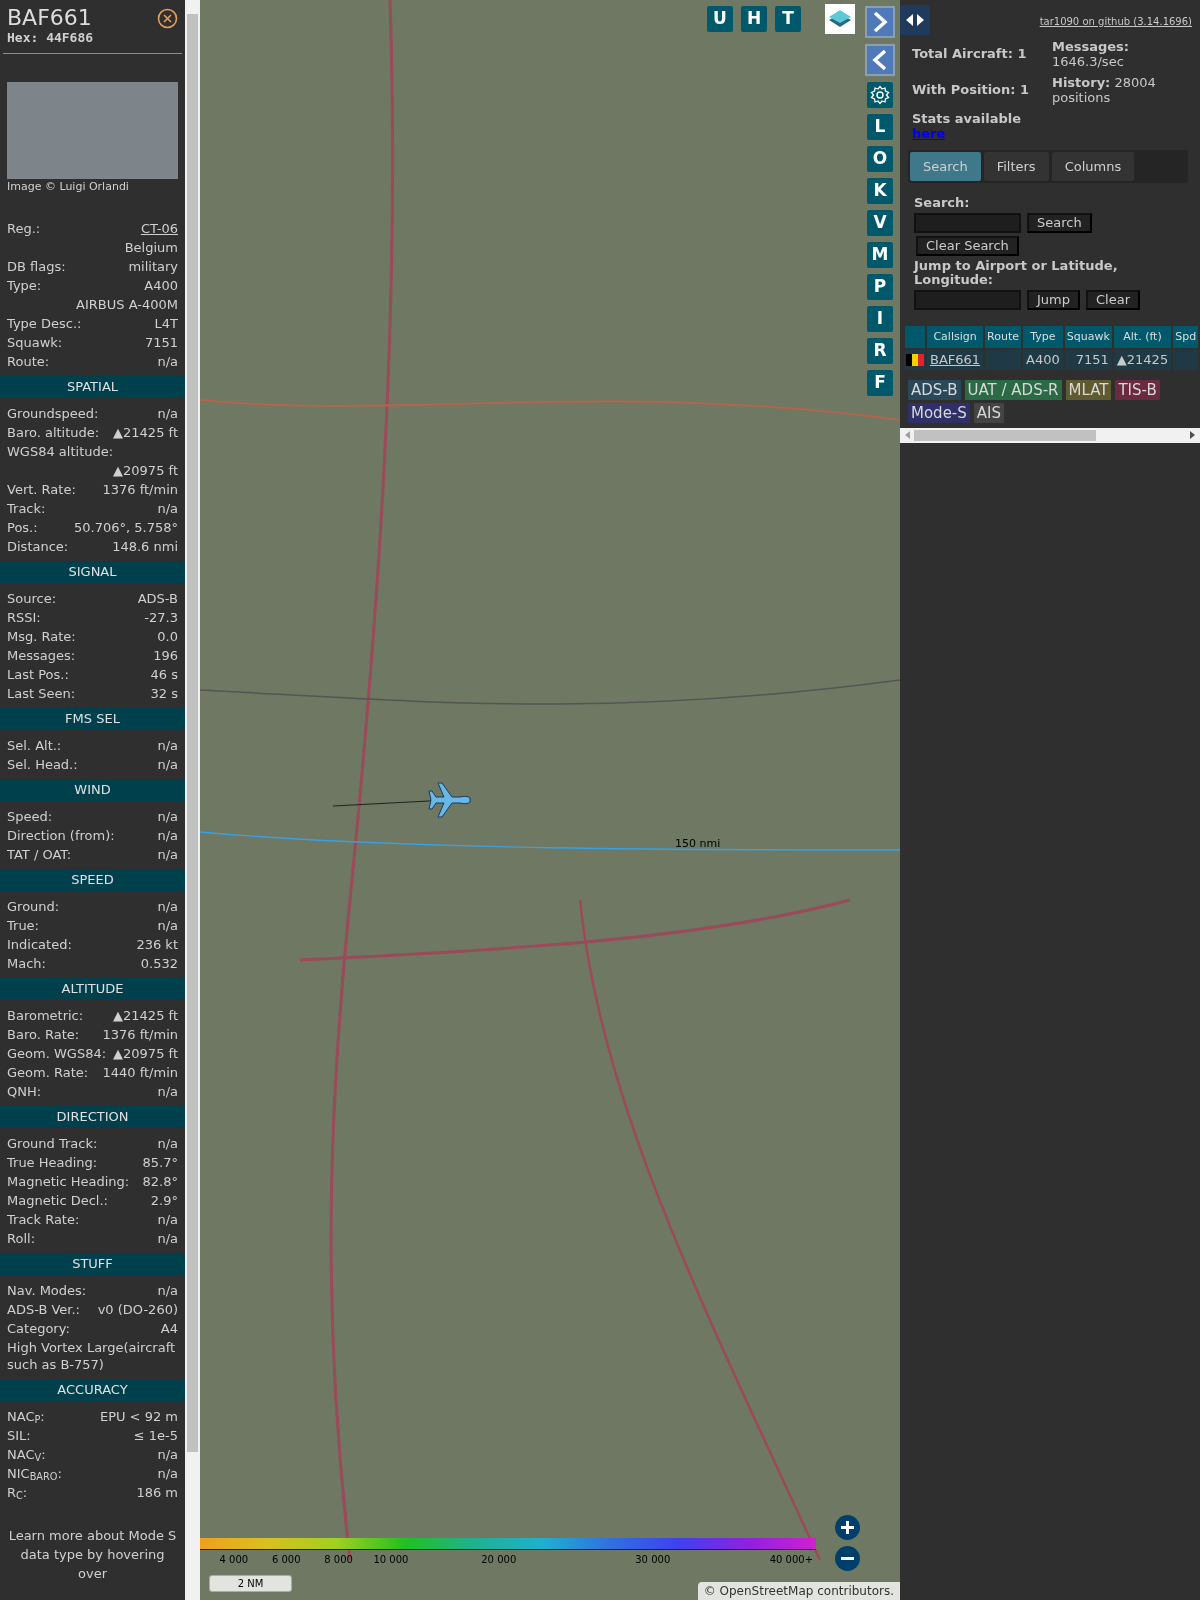 Image resolution: width=1200 pixels, height=1600 pixels. Describe the element at coordinates (939, 412) in the screenshot. I see `source-legend-tag: Mode-S` at that location.